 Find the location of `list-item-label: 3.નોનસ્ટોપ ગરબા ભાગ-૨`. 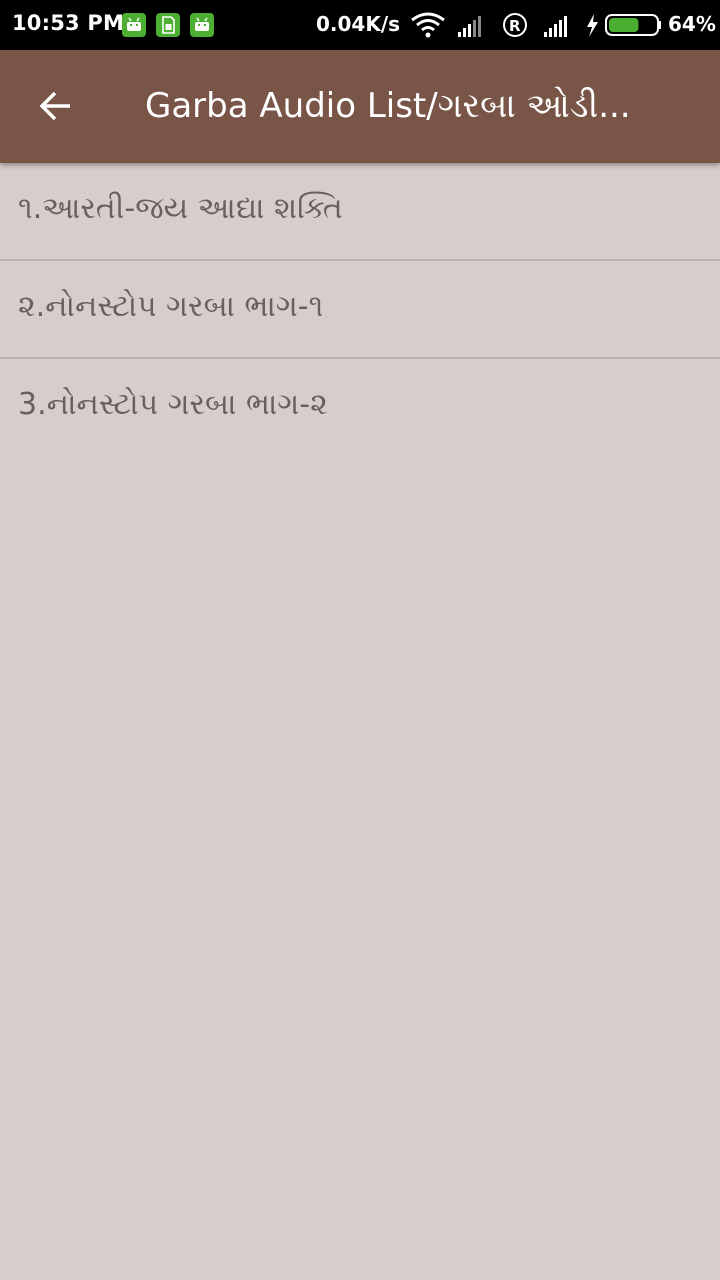

list-item-label: 3.નોનસ્ટોપ ગરબા ભાગ-૨ is located at coordinates (173, 404).